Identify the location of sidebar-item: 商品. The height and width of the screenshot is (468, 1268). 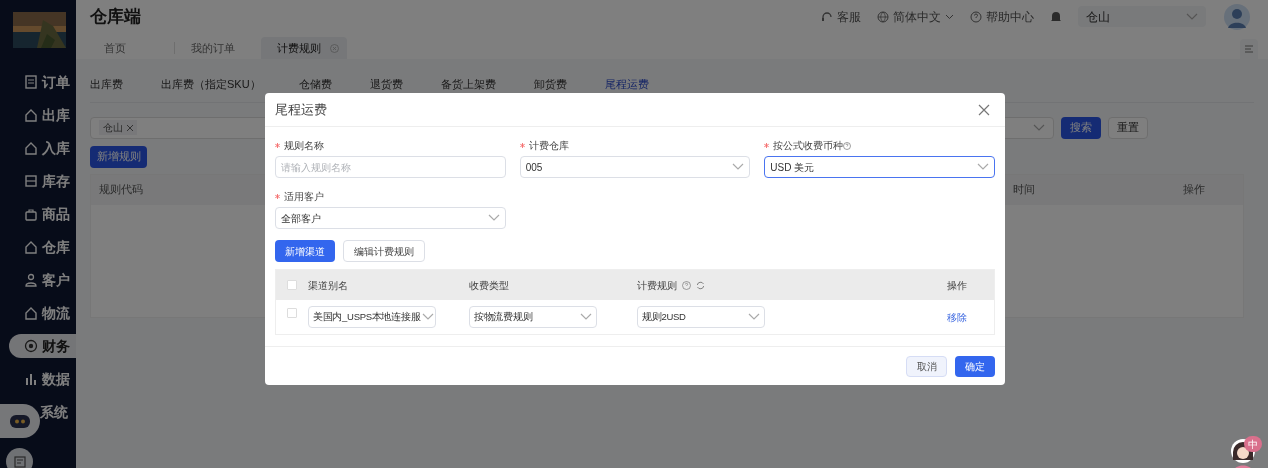
(47, 214).